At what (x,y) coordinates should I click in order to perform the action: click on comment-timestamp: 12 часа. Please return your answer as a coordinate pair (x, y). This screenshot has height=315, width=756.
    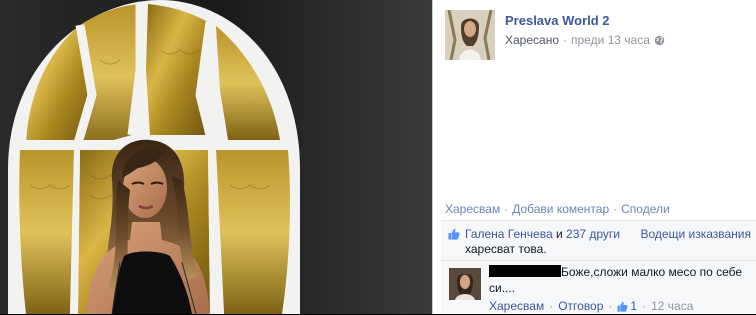
    Looking at the image, I should click on (672, 306).